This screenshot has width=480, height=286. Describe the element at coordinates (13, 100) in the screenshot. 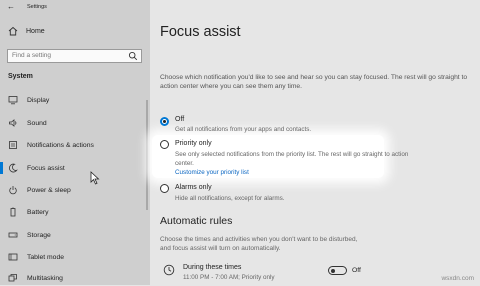

I see `monitor-icon` at that location.